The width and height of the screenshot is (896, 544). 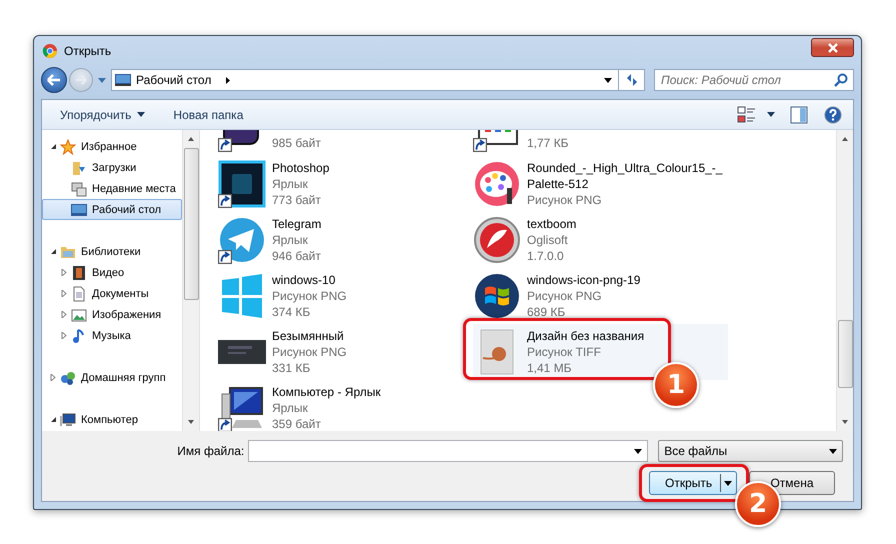 I want to click on file-item: windows-icon-png-19 Рисунок PNG 689 КБ, so click(x=600, y=296).